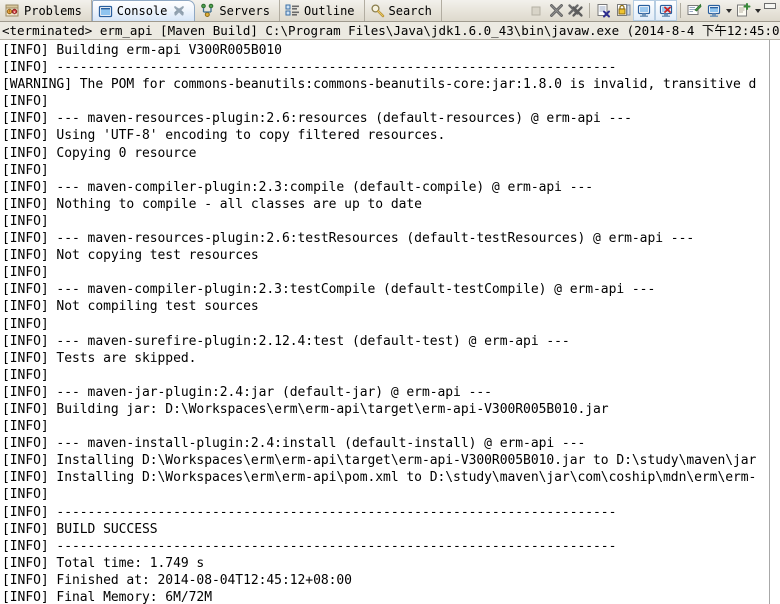 This screenshot has width=780, height=604. I want to click on scroll-lock-icon, so click(623, 10).